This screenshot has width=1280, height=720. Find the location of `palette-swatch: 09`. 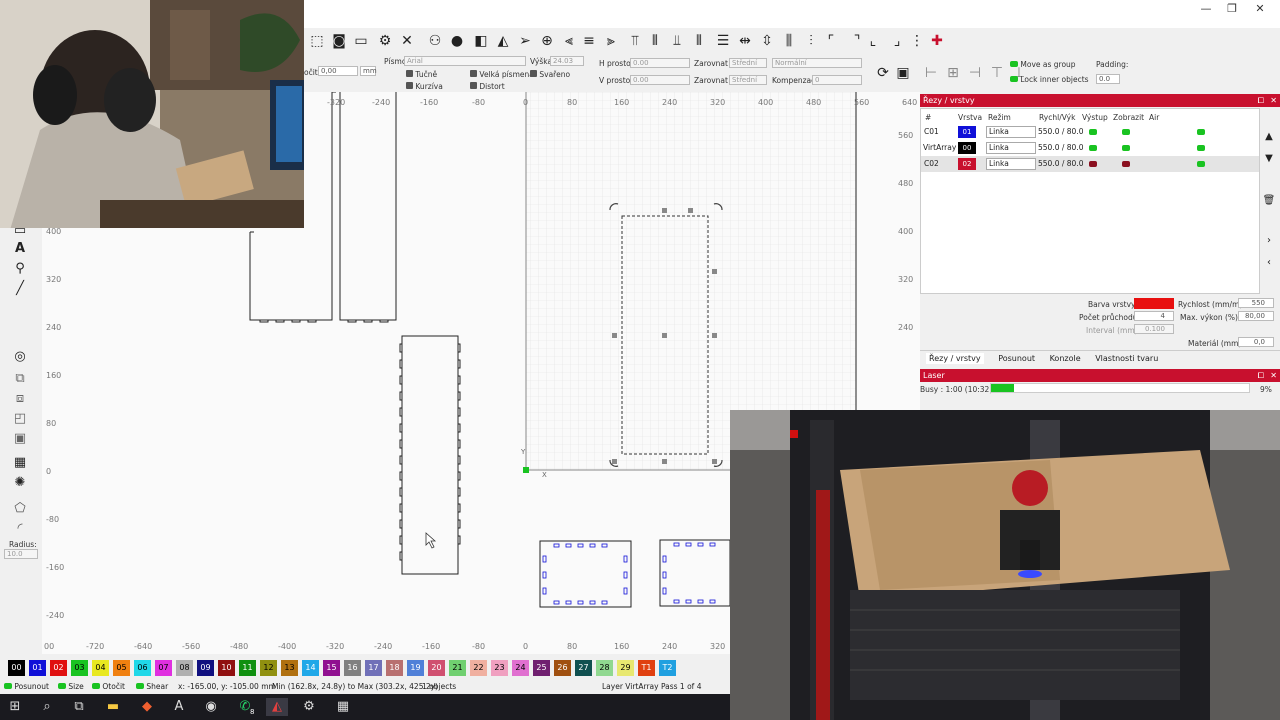

palette-swatch: 09 is located at coordinates (205, 668).